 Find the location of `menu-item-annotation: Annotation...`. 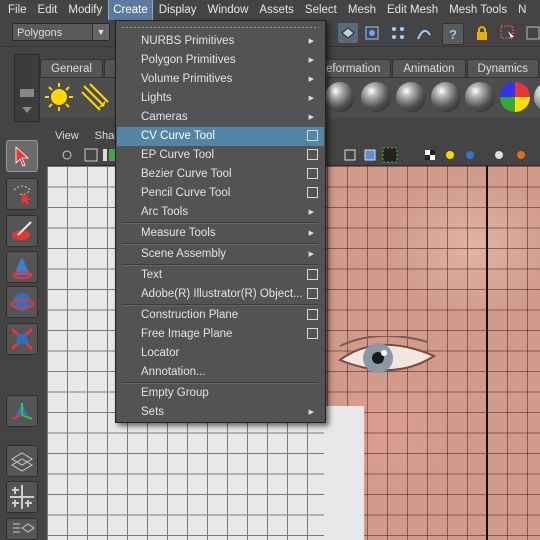

menu-item-annotation: Annotation... is located at coordinates (220, 372).